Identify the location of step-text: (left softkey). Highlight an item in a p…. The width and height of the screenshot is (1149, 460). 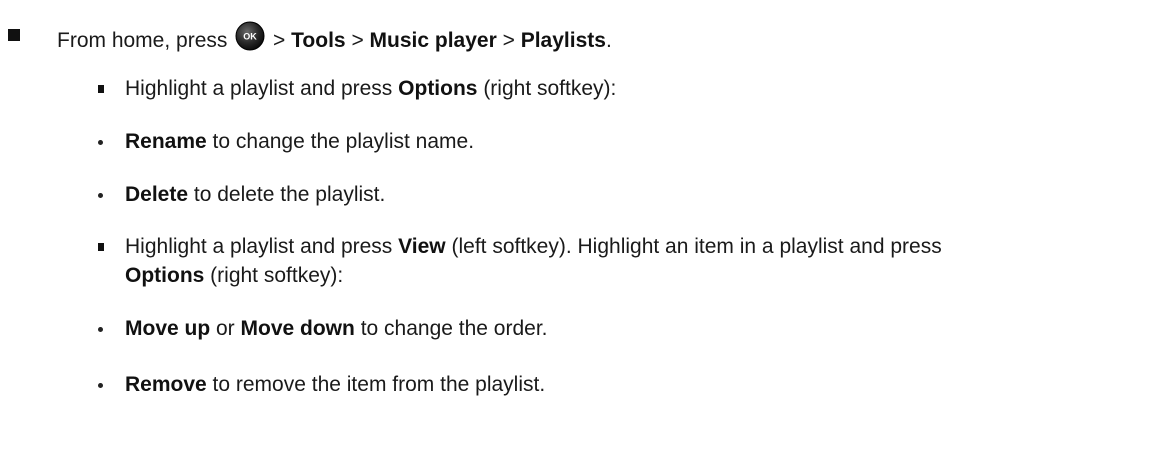
(693, 246).